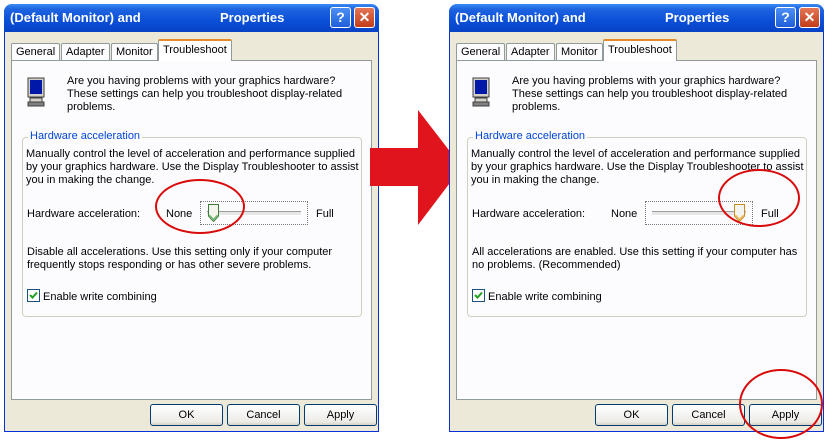  I want to click on highlight-circle-apply, so click(781, 404).